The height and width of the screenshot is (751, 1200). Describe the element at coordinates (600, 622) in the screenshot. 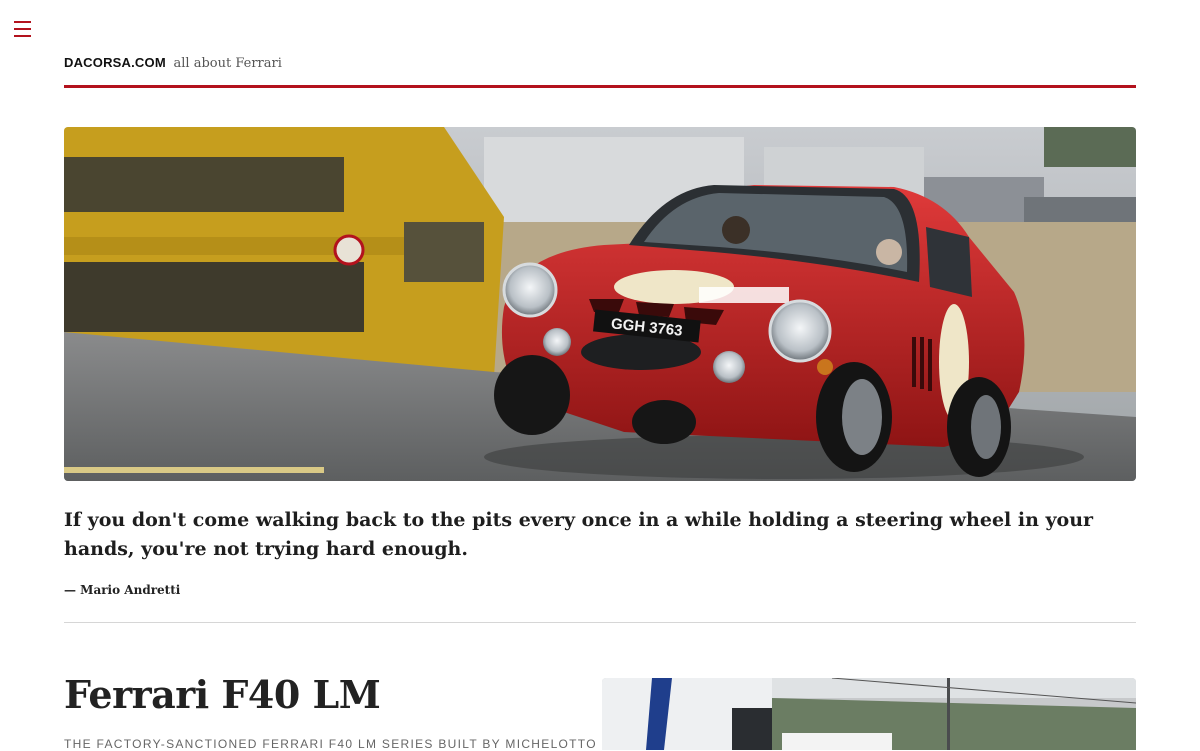

I see `section-divider` at that location.